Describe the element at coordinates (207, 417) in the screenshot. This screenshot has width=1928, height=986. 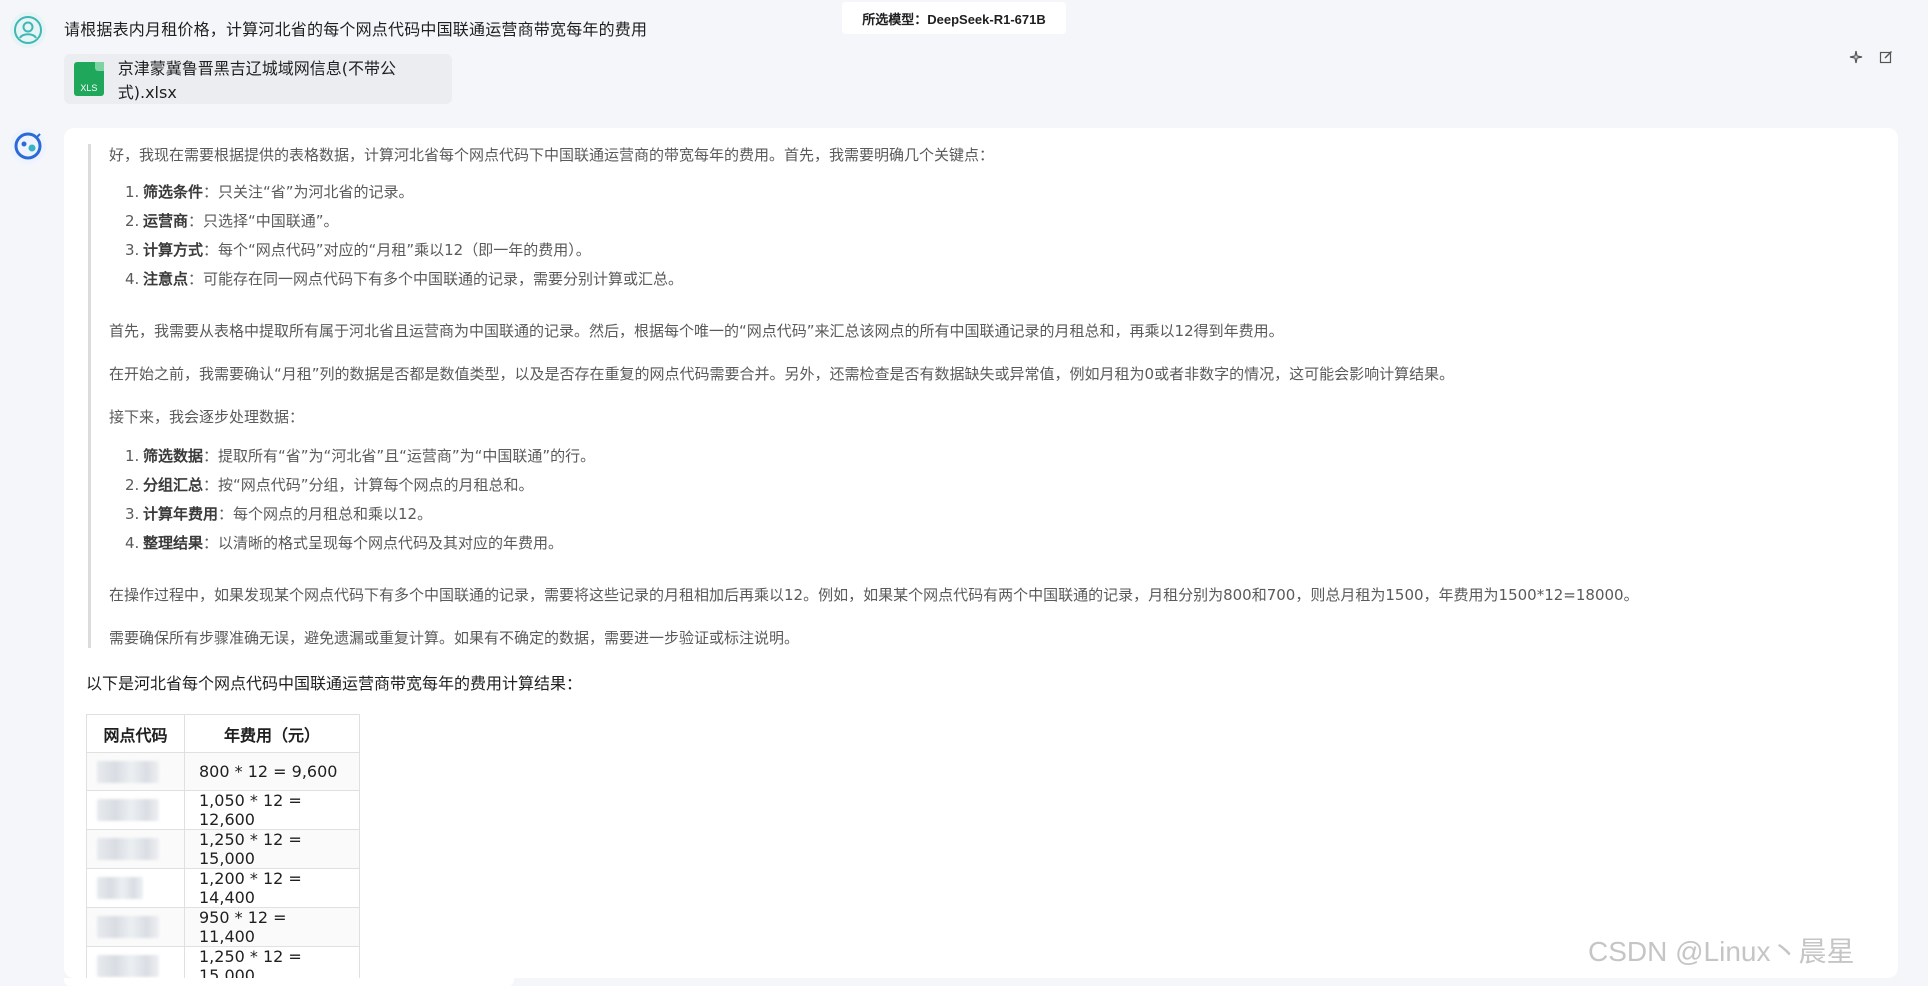
I see `reasoning-paragraph: 接下来，我会逐步处理数据：` at that location.